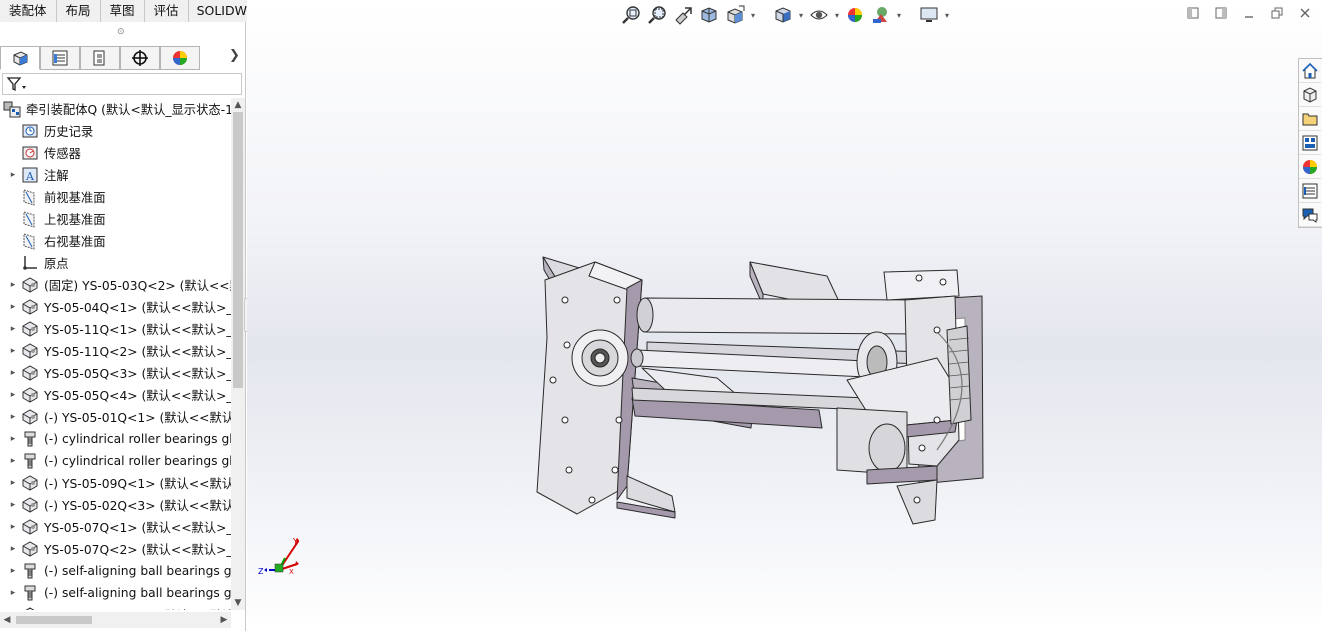  I want to click on tree-item-label: 传感器, so click(62, 154).